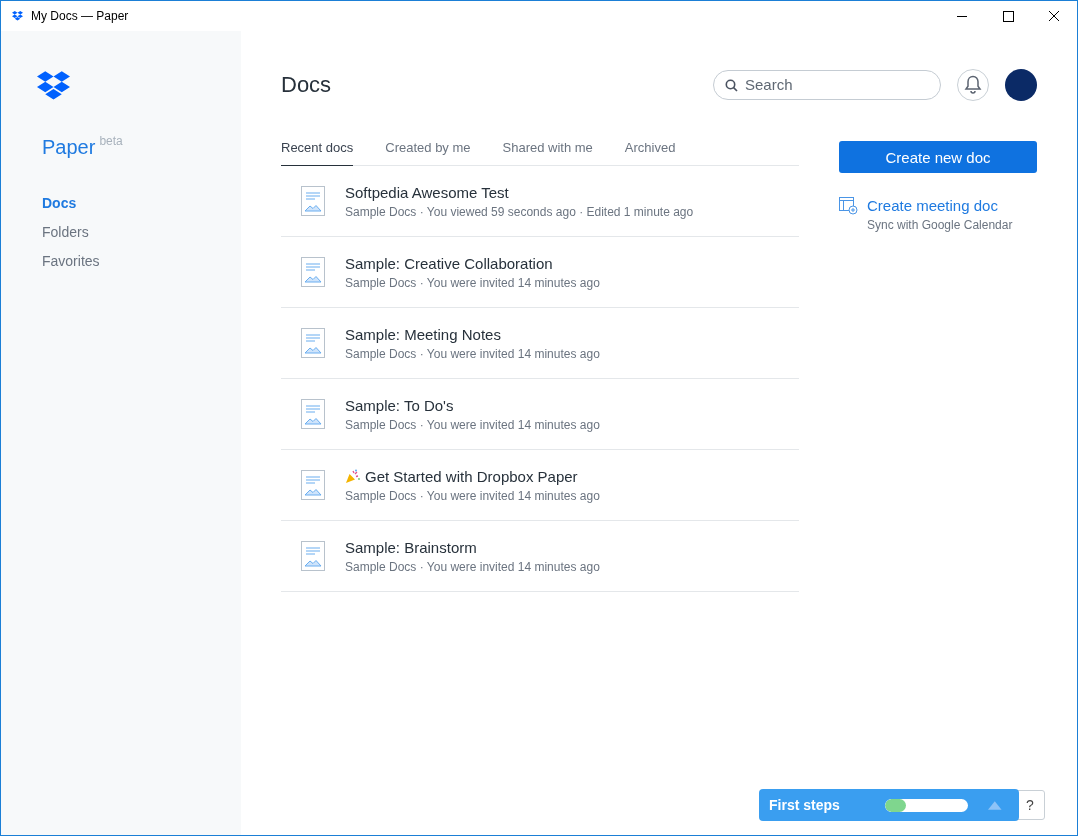 Image resolution: width=1078 pixels, height=836 pixels. What do you see at coordinates (471, 476) in the screenshot?
I see `doc-title: Get Started with Dropbox Paper` at bounding box center [471, 476].